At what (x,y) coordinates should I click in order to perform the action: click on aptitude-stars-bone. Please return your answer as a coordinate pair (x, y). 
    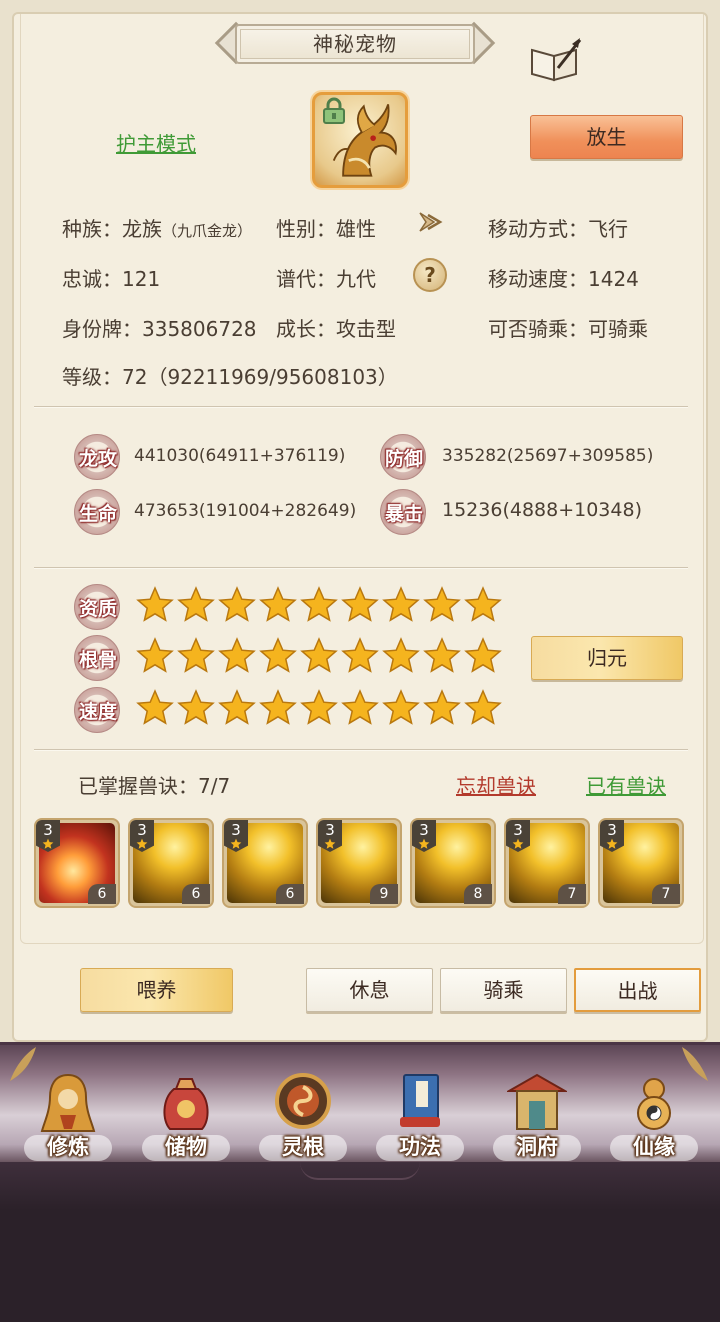
    Looking at the image, I should click on (319, 657).